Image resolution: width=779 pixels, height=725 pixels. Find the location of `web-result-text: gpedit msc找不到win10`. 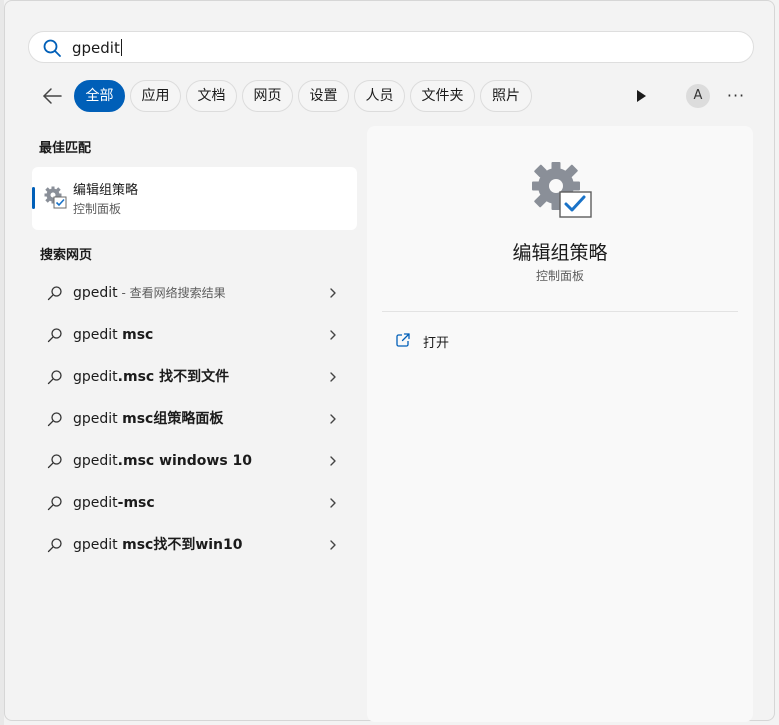

web-result-text: gpedit msc找不到win10 is located at coordinates (158, 545).